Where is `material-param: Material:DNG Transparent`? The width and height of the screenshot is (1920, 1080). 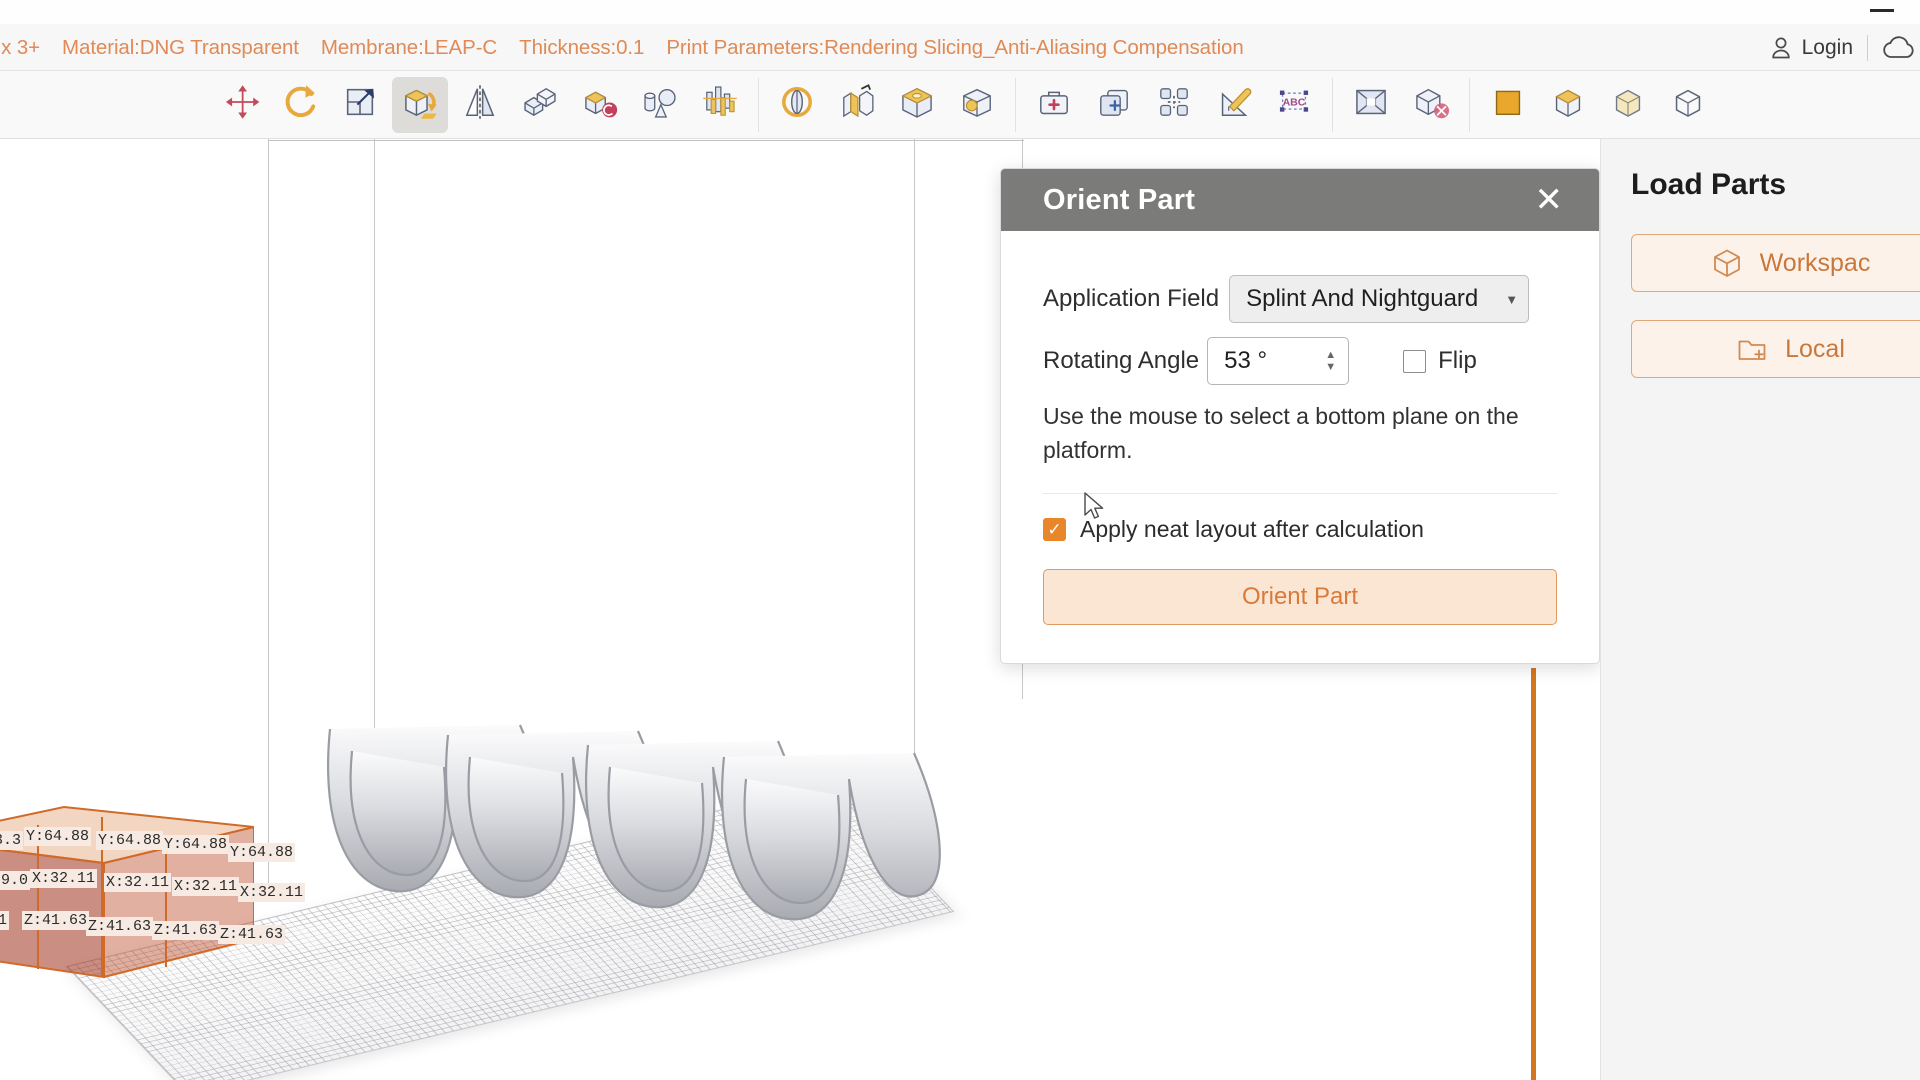 material-param: Material:DNG Transparent is located at coordinates (180, 48).